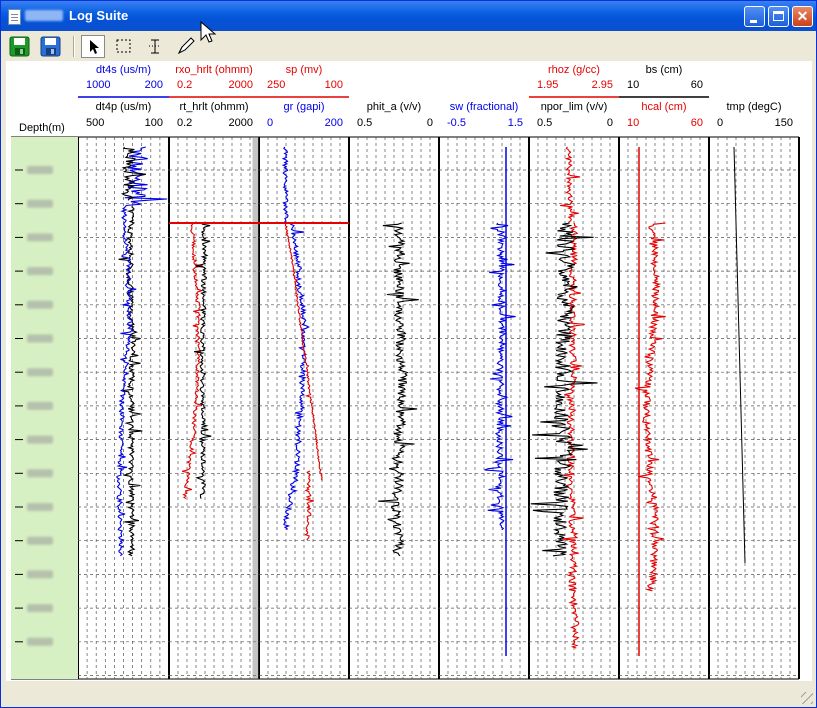  I want to click on track-header-label: gr (gapi), so click(304, 107).